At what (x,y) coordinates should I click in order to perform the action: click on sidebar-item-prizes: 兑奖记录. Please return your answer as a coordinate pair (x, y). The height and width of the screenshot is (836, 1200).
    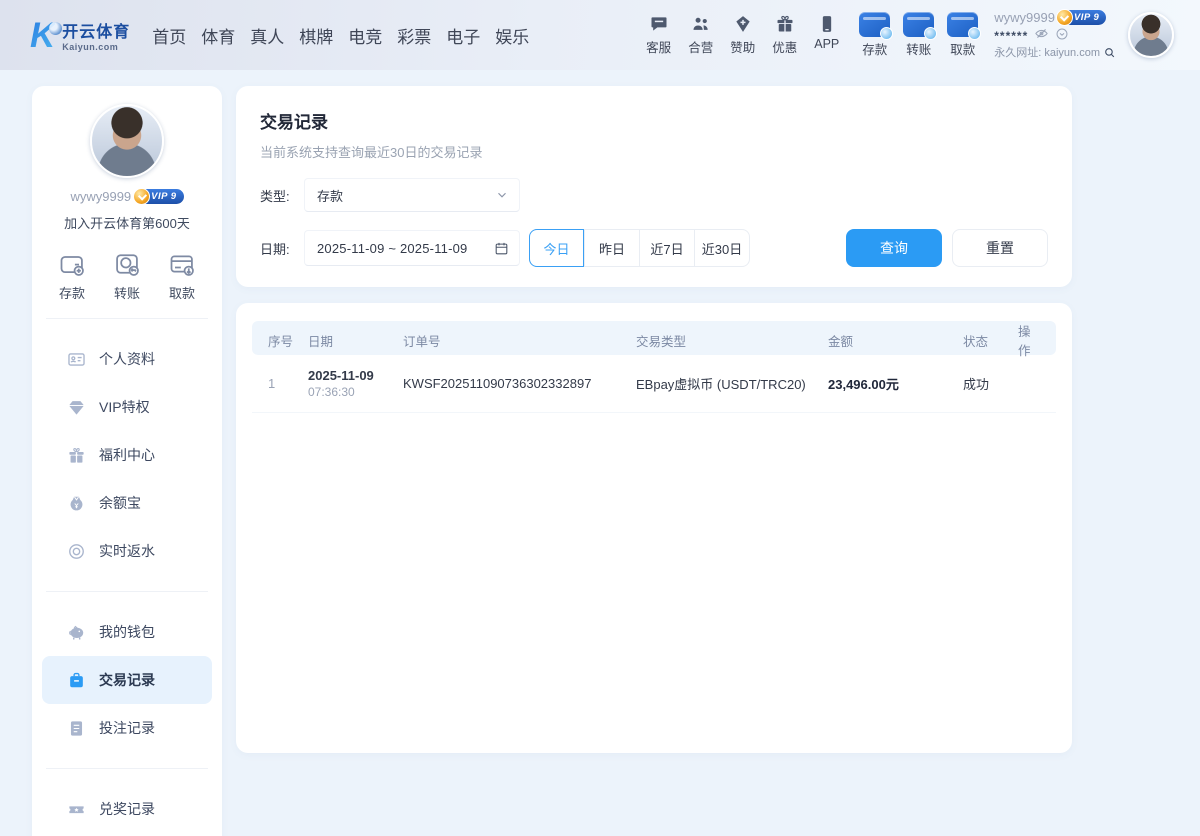
    Looking at the image, I should click on (127, 809).